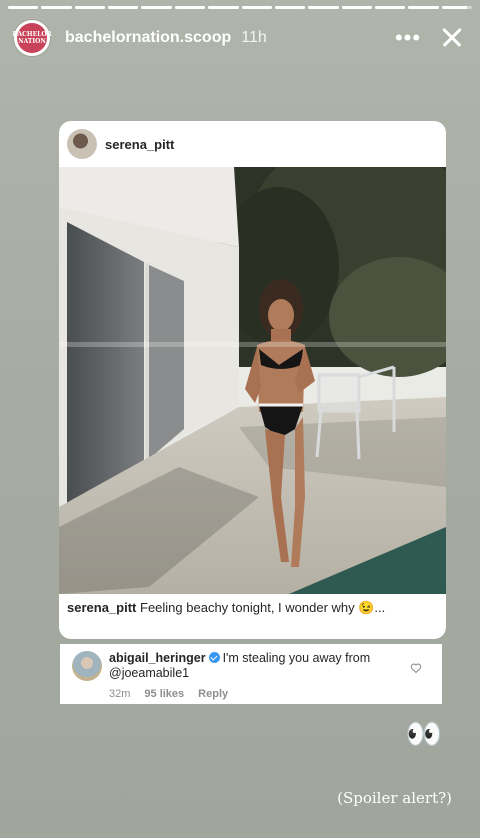 Image resolution: width=480 pixels, height=838 pixels. What do you see at coordinates (296, 658) in the screenshot?
I see `comment-text: I'm stealing you away from` at bounding box center [296, 658].